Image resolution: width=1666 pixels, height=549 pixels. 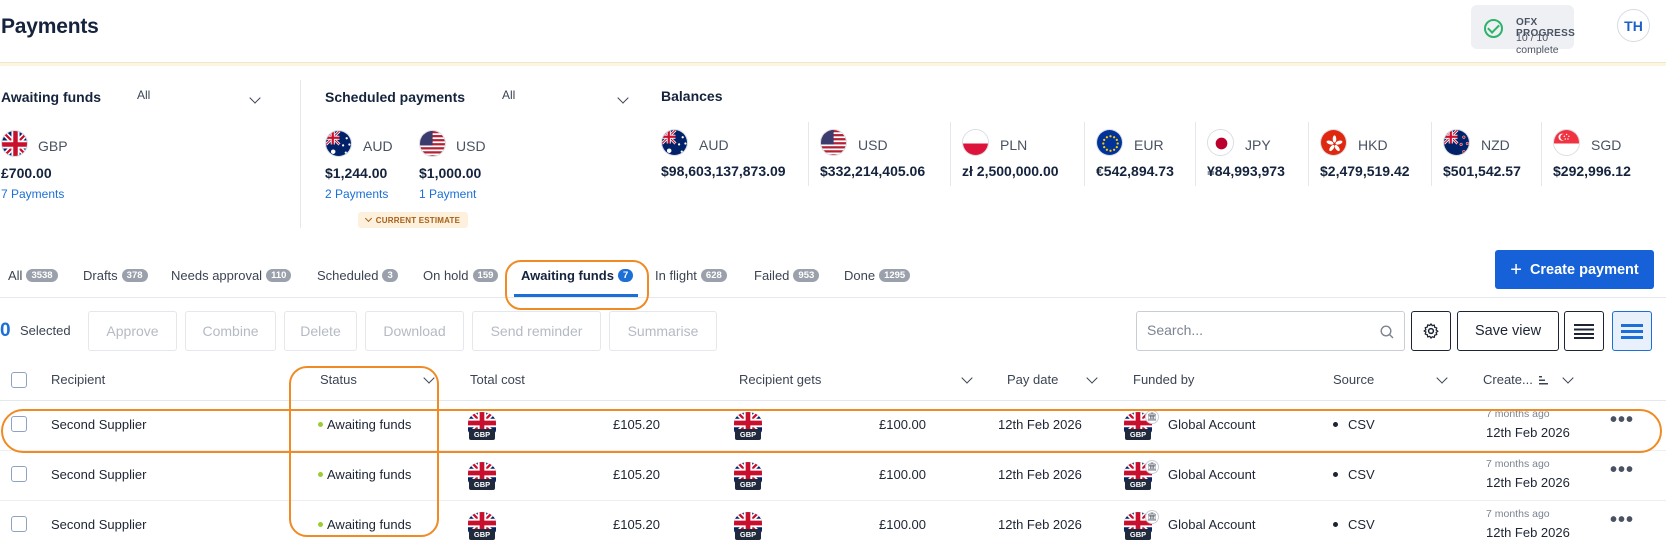 I want to click on status-dot-icon, so click(x=320, y=474).